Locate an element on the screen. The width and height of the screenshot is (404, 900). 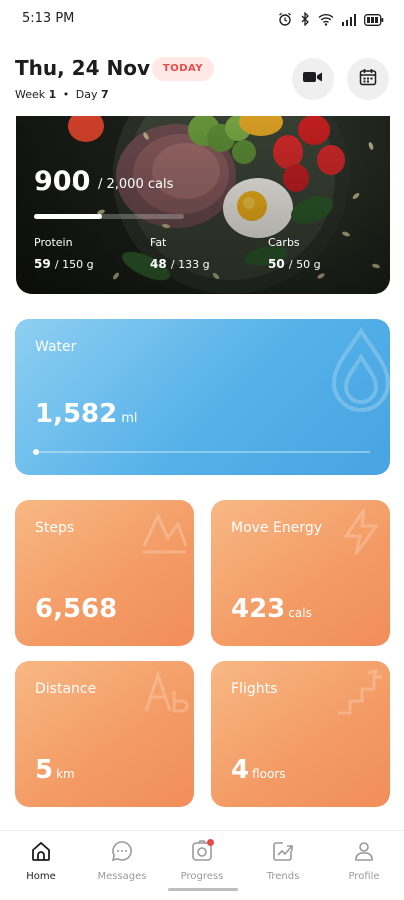
energy-bg-icon is located at coordinates (361, 532).